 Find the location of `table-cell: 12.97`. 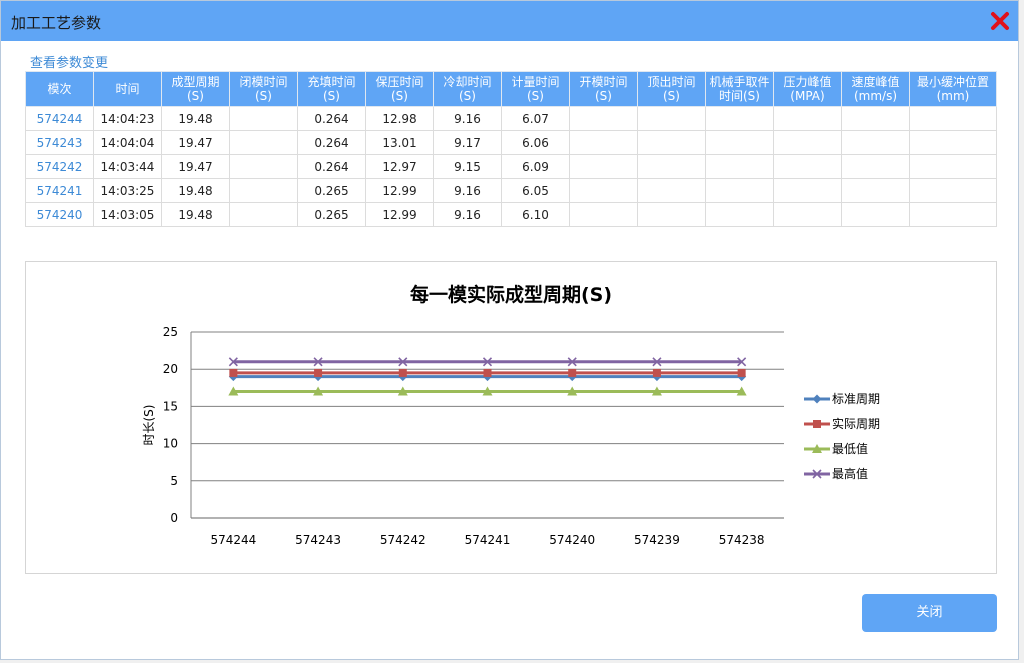

table-cell: 12.97 is located at coordinates (399, 166).